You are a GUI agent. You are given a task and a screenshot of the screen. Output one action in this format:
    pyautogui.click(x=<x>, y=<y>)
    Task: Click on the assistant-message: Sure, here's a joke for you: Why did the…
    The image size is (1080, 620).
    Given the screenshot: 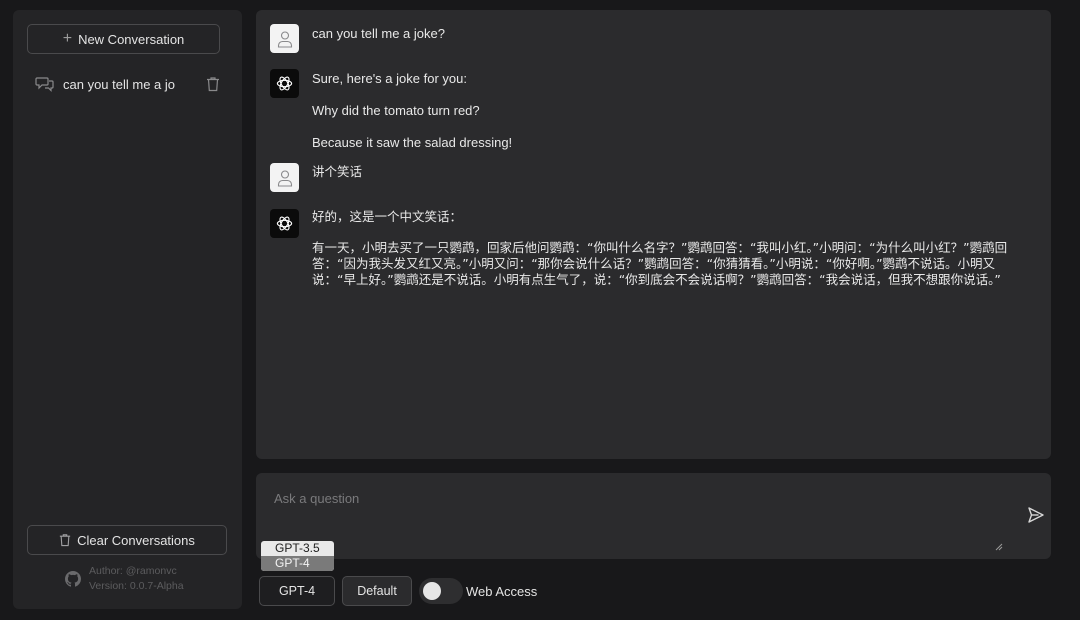 What is the action you would take?
    pyautogui.click(x=653, y=110)
    